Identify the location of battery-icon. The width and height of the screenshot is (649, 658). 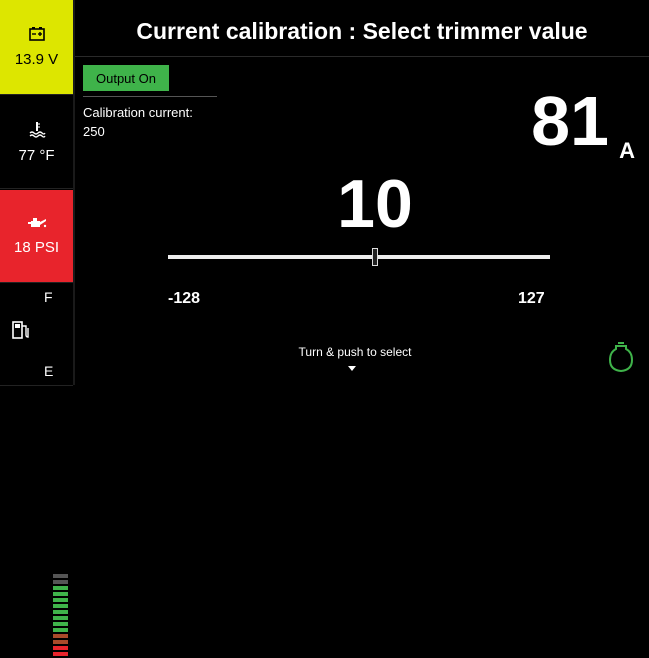
(37, 36).